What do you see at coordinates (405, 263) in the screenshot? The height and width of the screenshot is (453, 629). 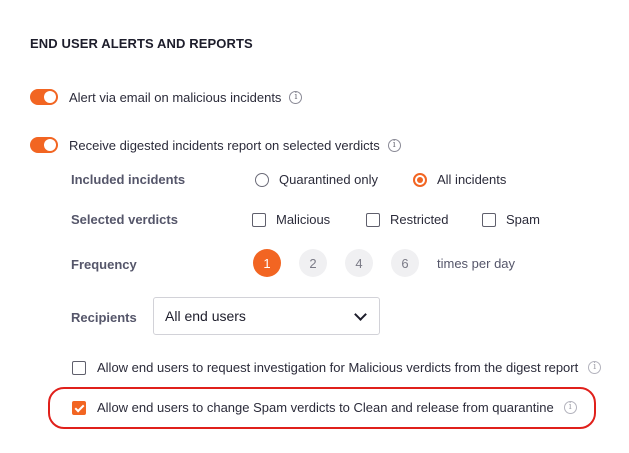 I see `frequency-option-6: 6` at bounding box center [405, 263].